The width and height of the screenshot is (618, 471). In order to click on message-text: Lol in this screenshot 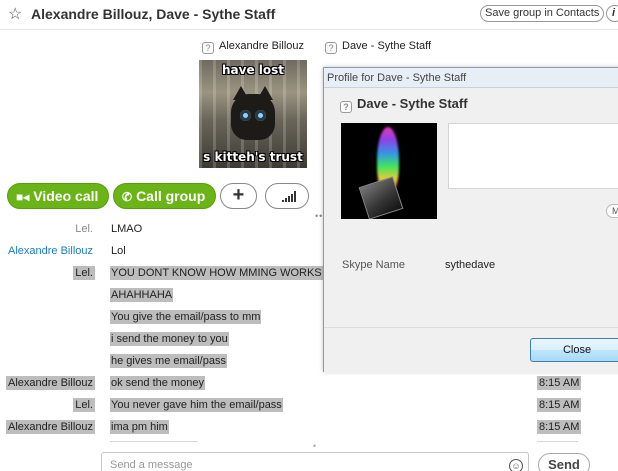, I will do `click(118, 251)`.